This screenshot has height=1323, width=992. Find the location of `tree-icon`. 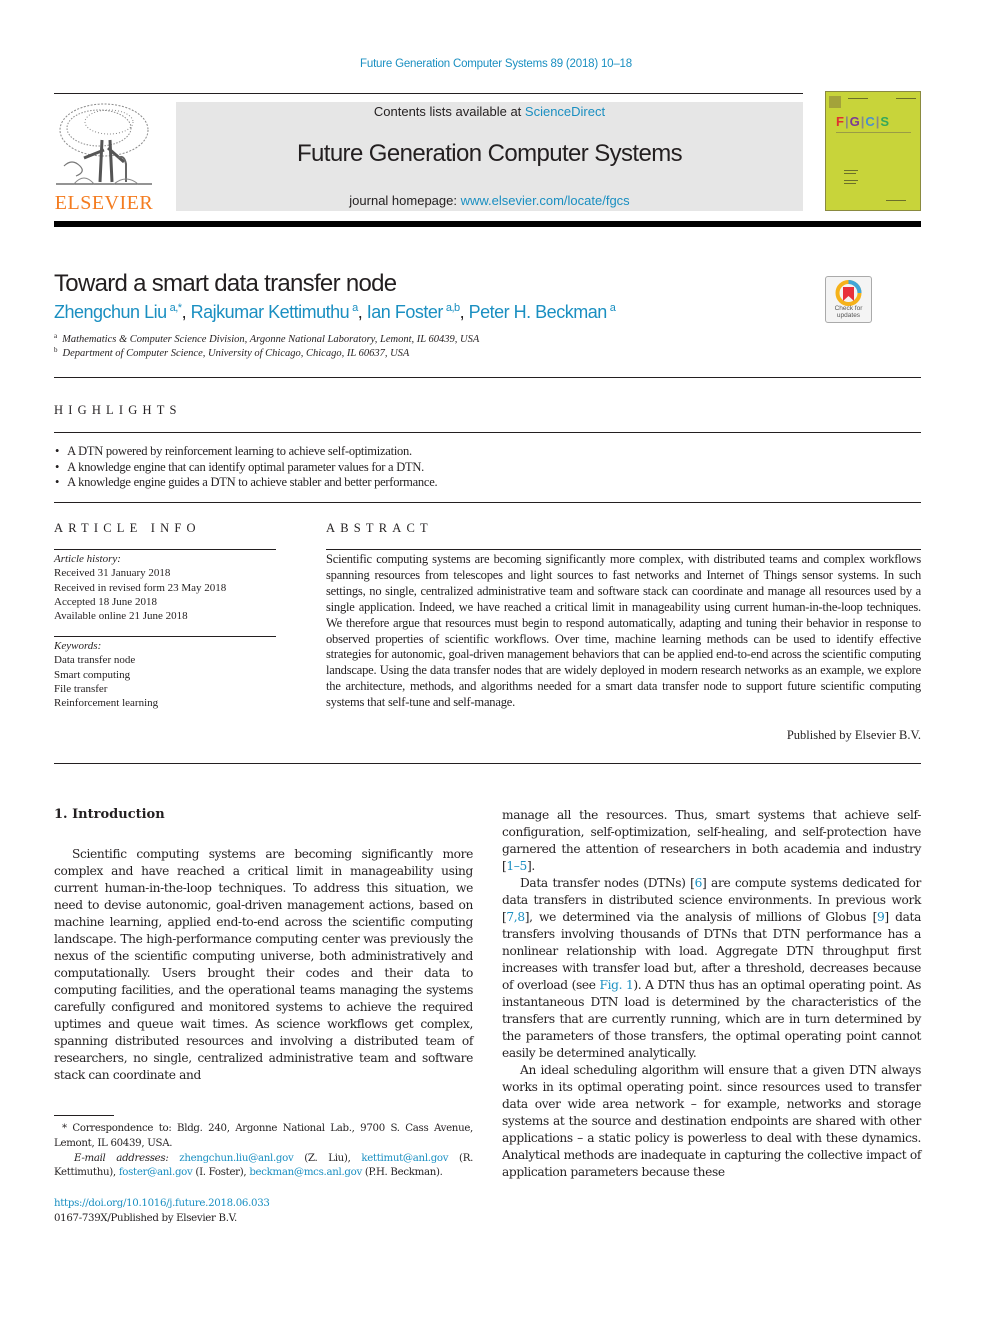

tree-icon is located at coordinates (104, 144).